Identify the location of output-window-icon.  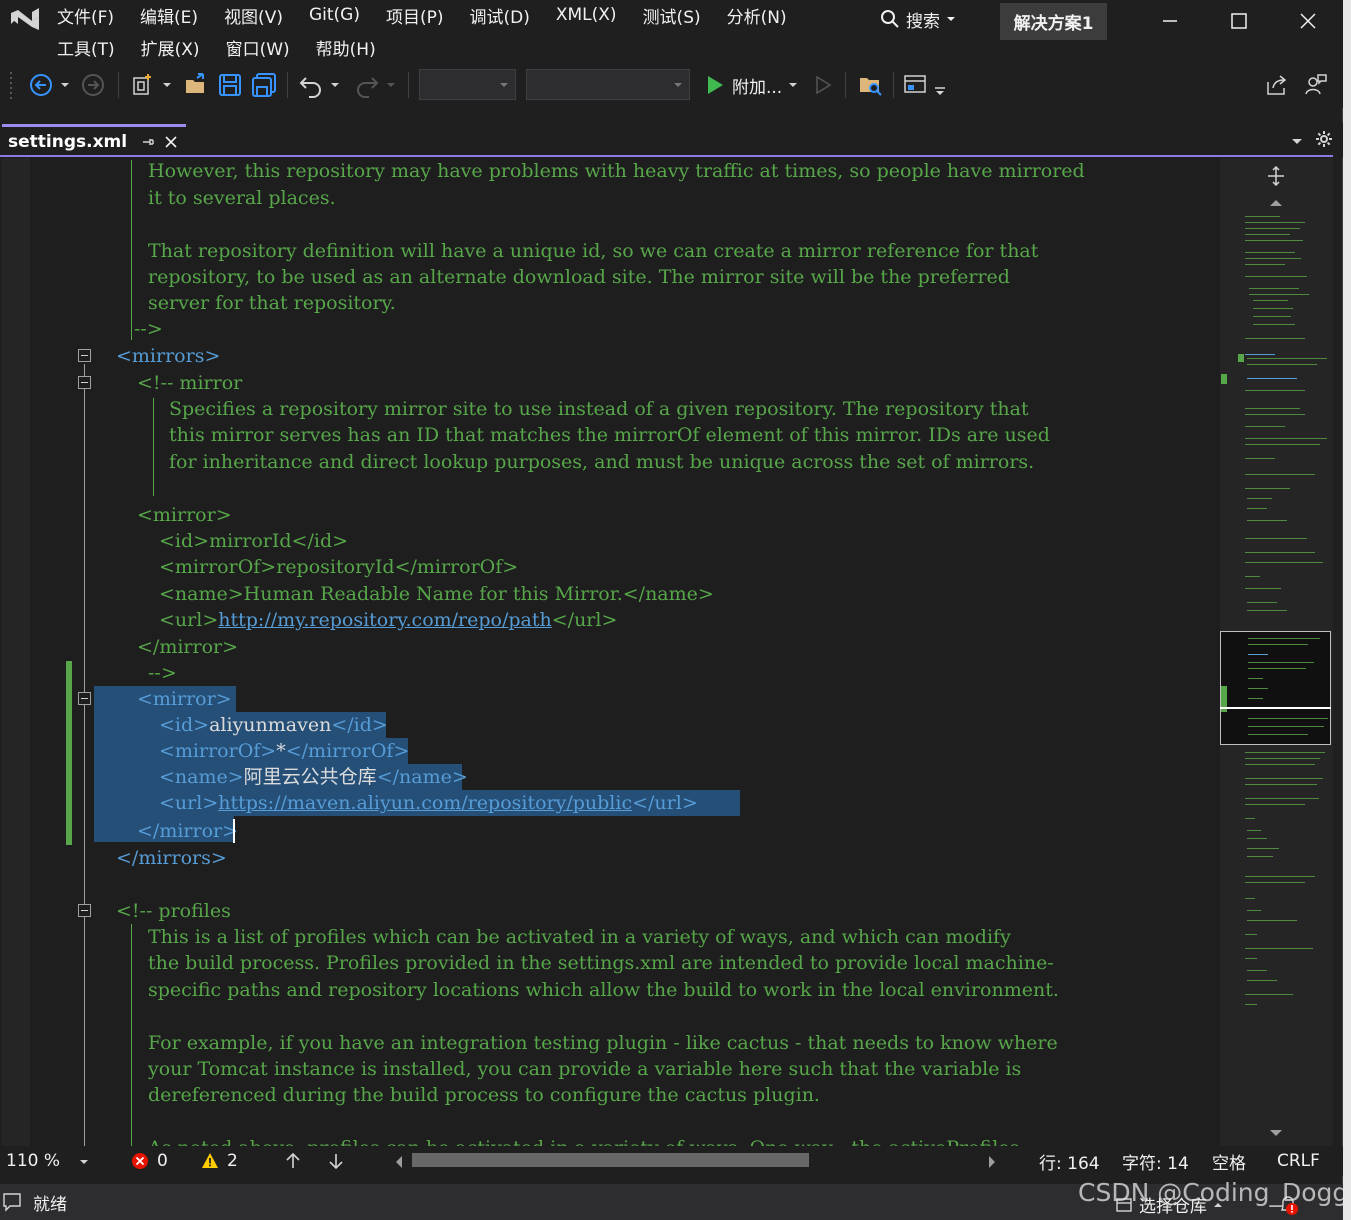
(12, 1202).